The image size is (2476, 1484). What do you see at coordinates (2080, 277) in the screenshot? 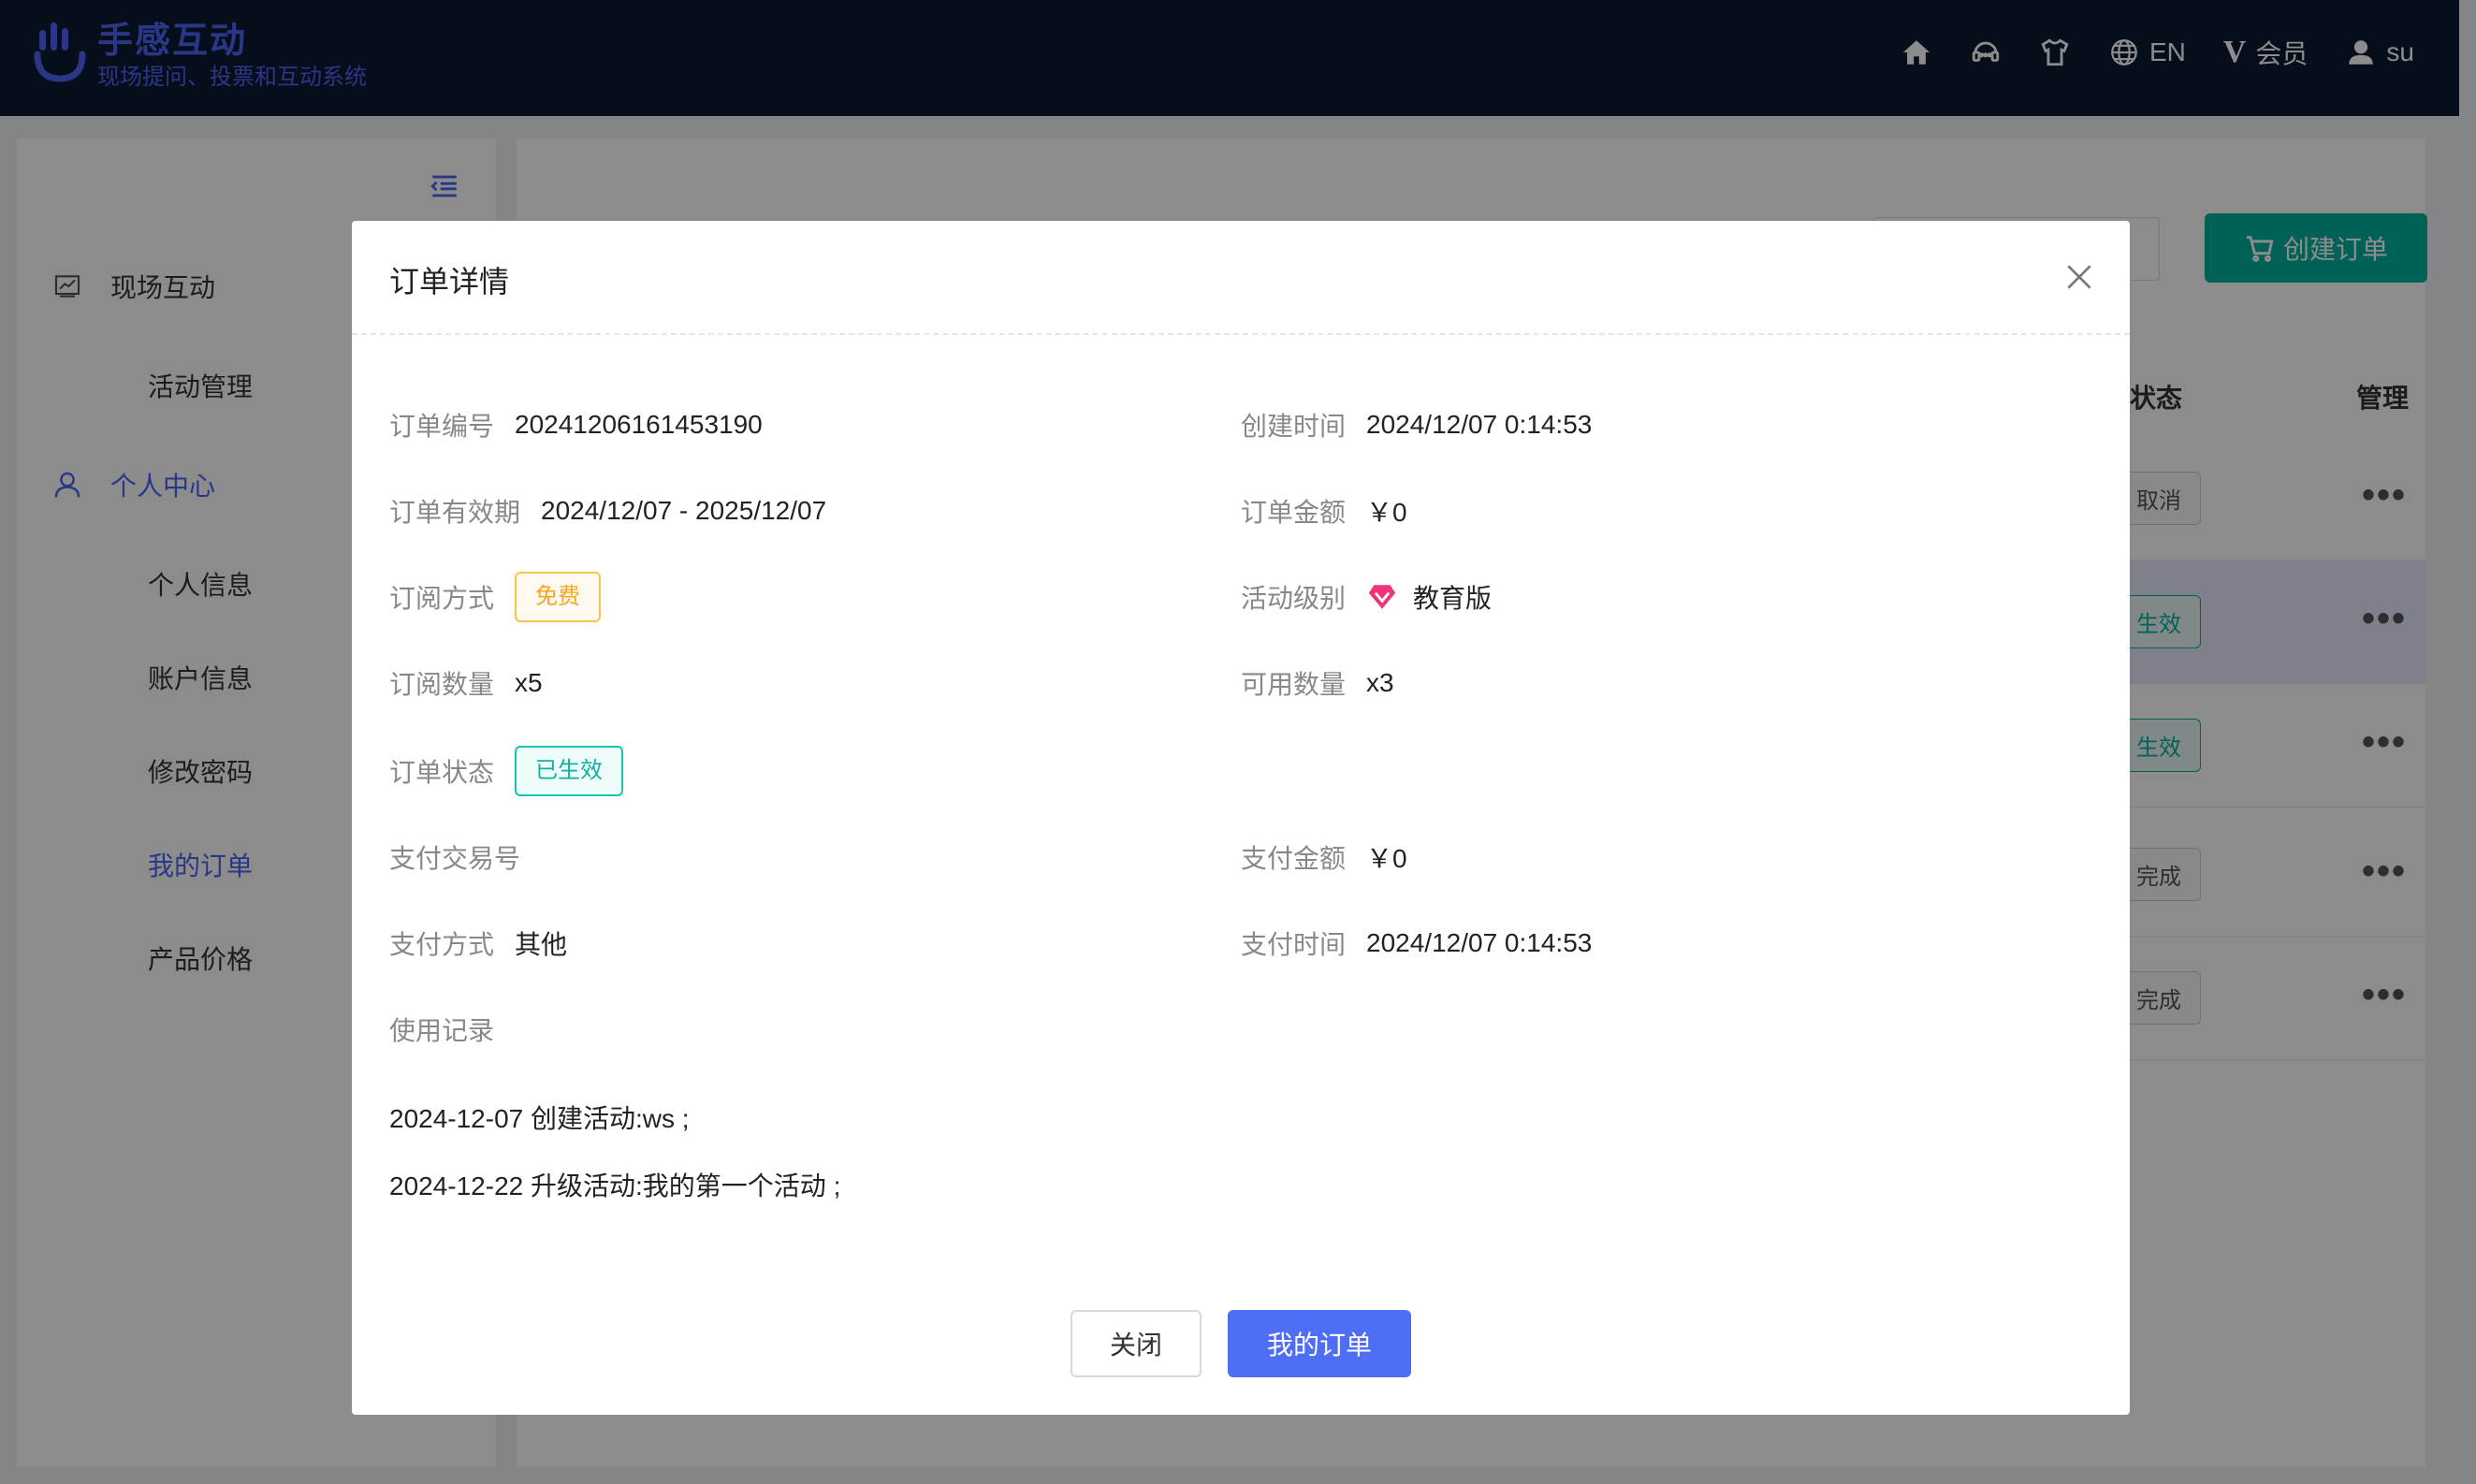
I see `close-icon` at bounding box center [2080, 277].